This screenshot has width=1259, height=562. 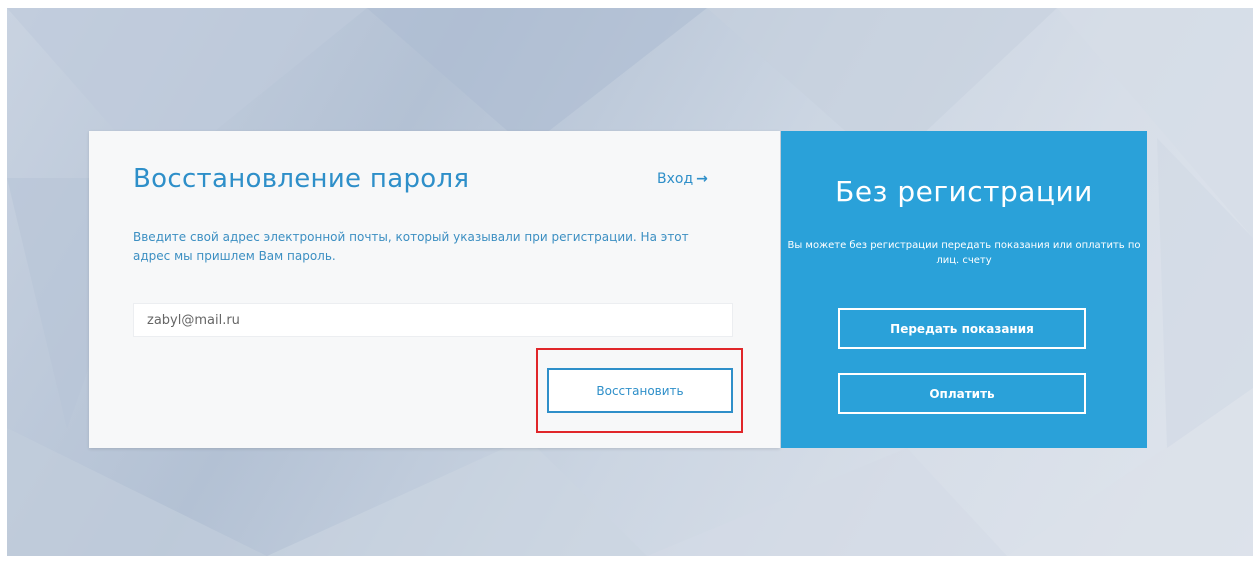 I want to click on no-registration-title: Без регистрации, so click(x=964, y=191).